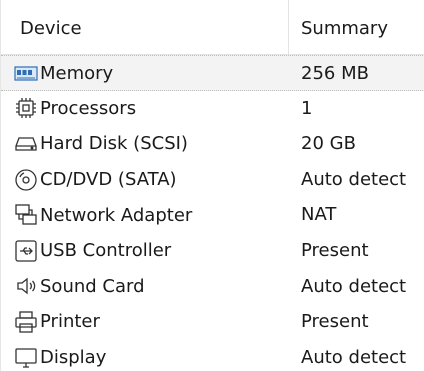 This screenshot has width=424, height=371. I want to click on device-cell: Sound Card, so click(79, 287).